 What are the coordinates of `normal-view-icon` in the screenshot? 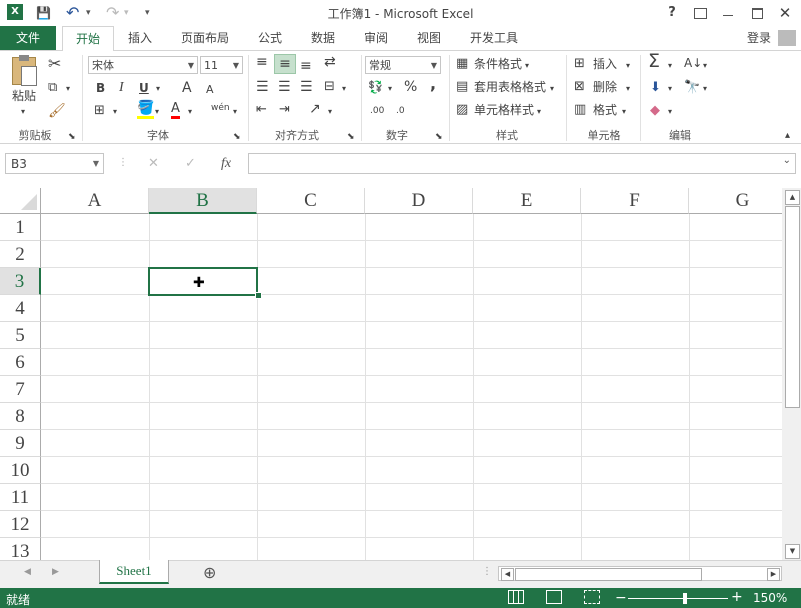 It's located at (516, 597).